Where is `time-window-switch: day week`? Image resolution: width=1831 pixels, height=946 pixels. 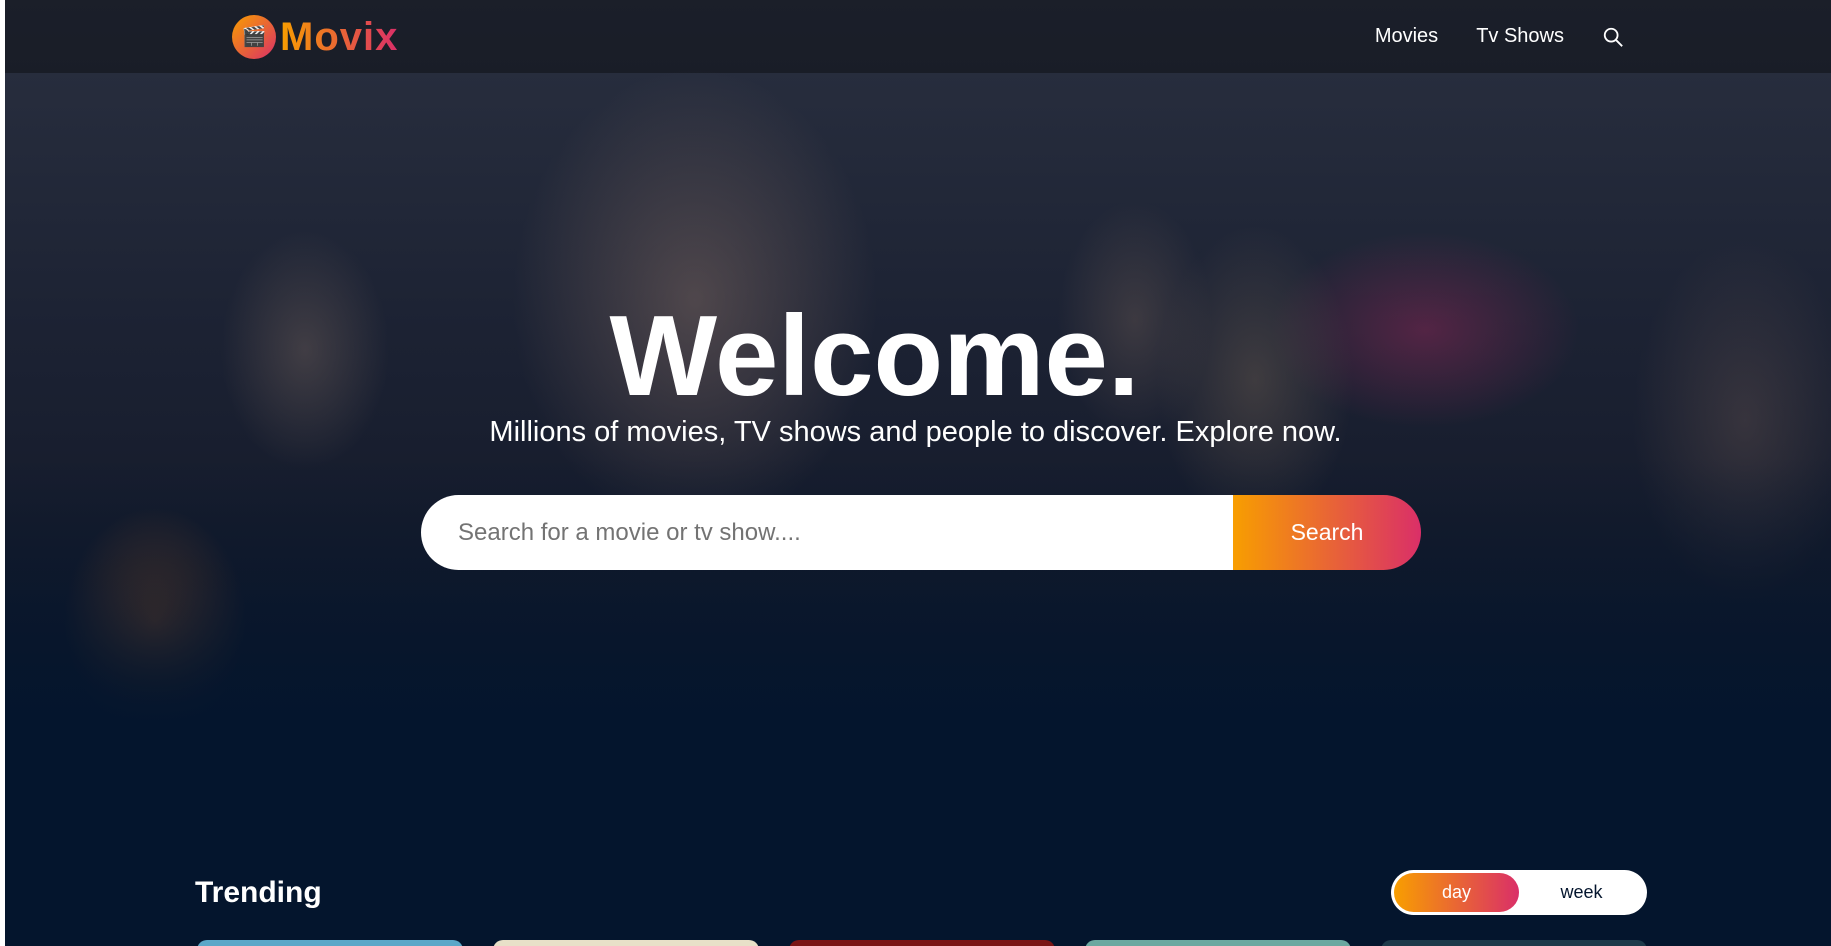
time-window-switch: day week is located at coordinates (1519, 892).